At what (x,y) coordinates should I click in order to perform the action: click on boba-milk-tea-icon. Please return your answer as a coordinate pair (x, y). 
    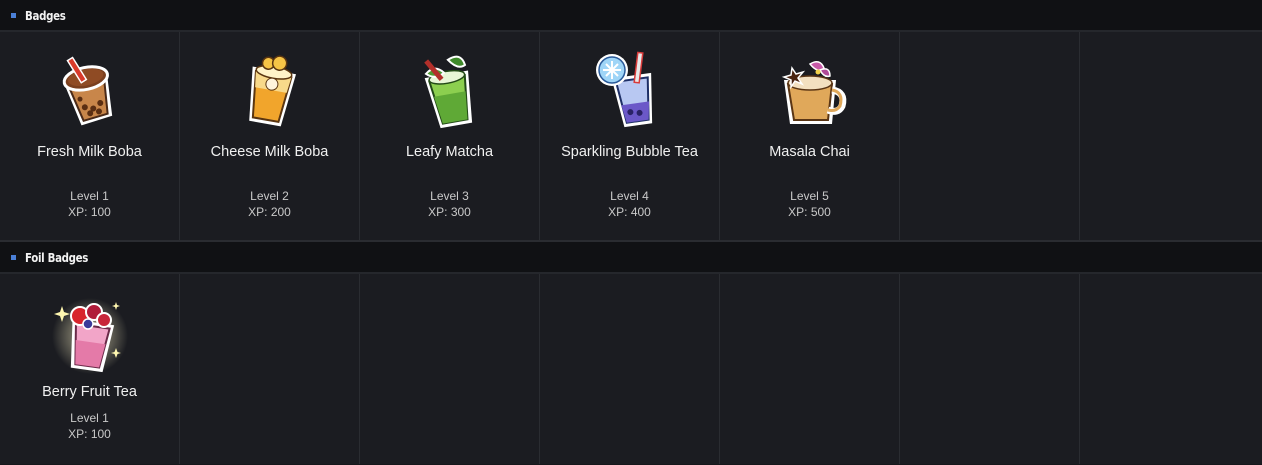
    Looking at the image, I should click on (90, 90).